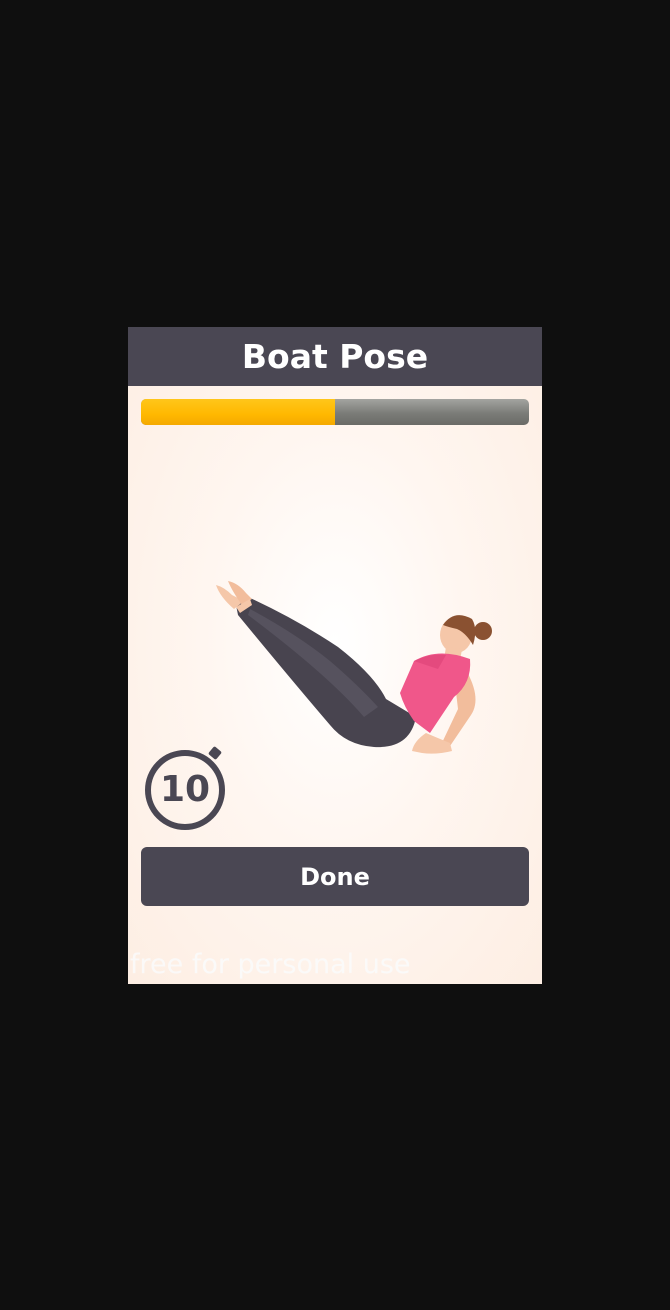 The image size is (670, 1310). What do you see at coordinates (335, 356) in the screenshot?
I see `exercise-title: Boat Pose` at bounding box center [335, 356].